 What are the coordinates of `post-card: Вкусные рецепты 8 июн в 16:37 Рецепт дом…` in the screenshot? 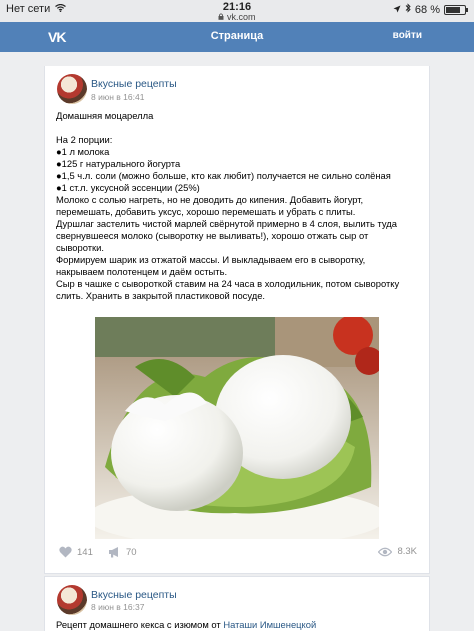 It's located at (237, 603).